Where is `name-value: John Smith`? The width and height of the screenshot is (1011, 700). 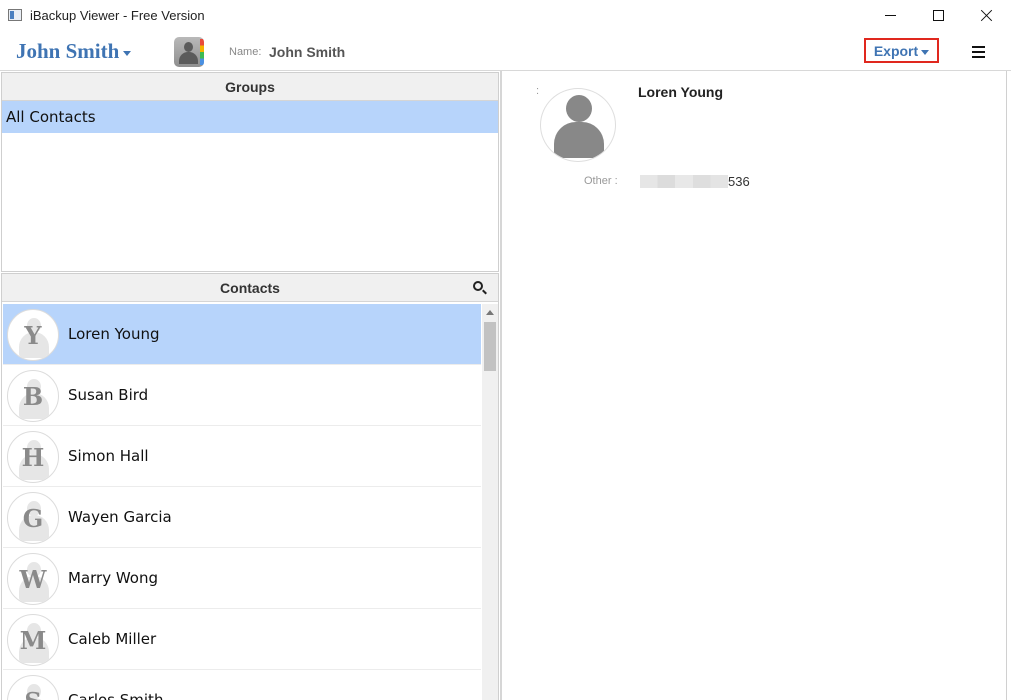 name-value: John Smith is located at coordinates (307, 52).